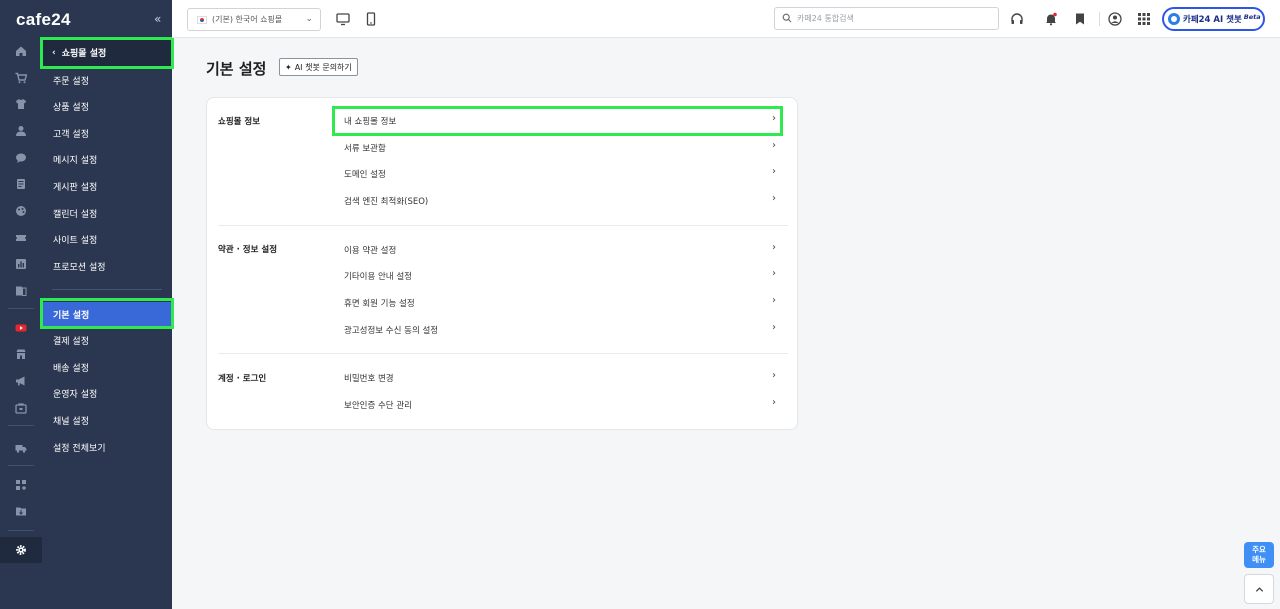 Image resolution: width=1280 pixels, height=609 pixels. What do you see at coordinates (202, 19) in the screenshot?
I see `korea-flag-icon` at bounding box center [202, 19].